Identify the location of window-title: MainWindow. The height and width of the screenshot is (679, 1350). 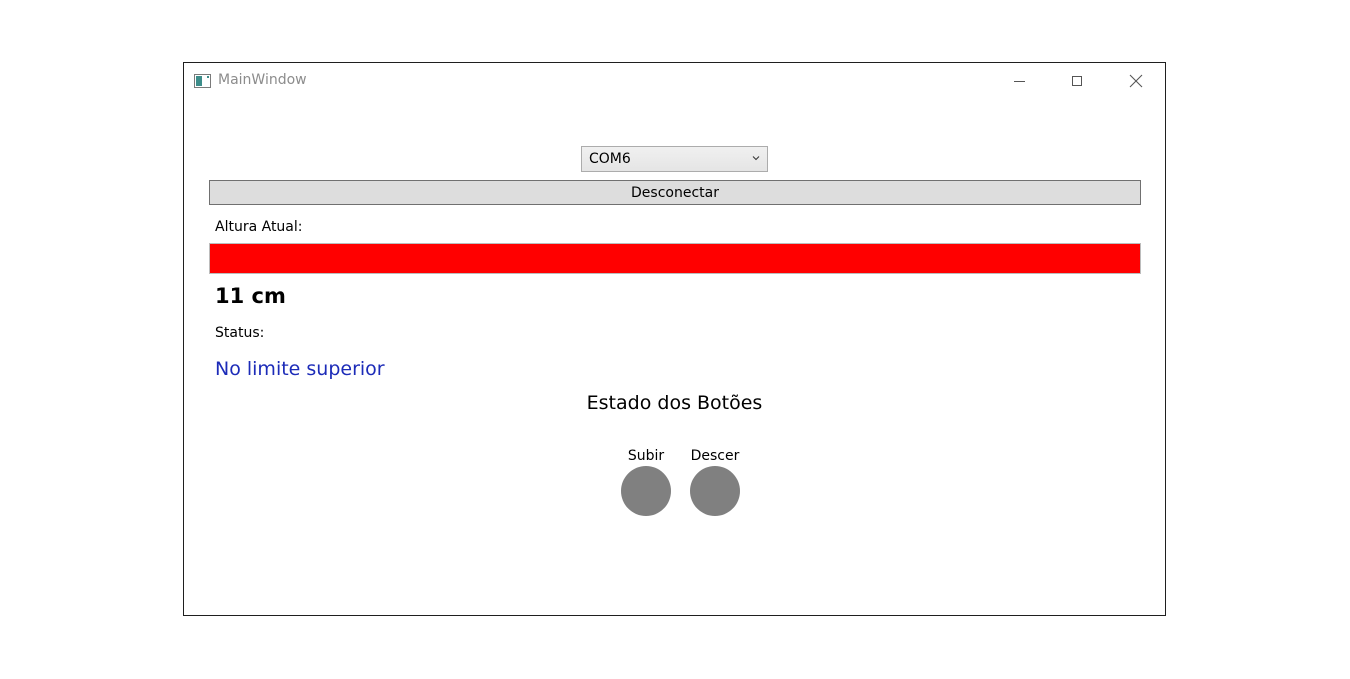
(262, 80).